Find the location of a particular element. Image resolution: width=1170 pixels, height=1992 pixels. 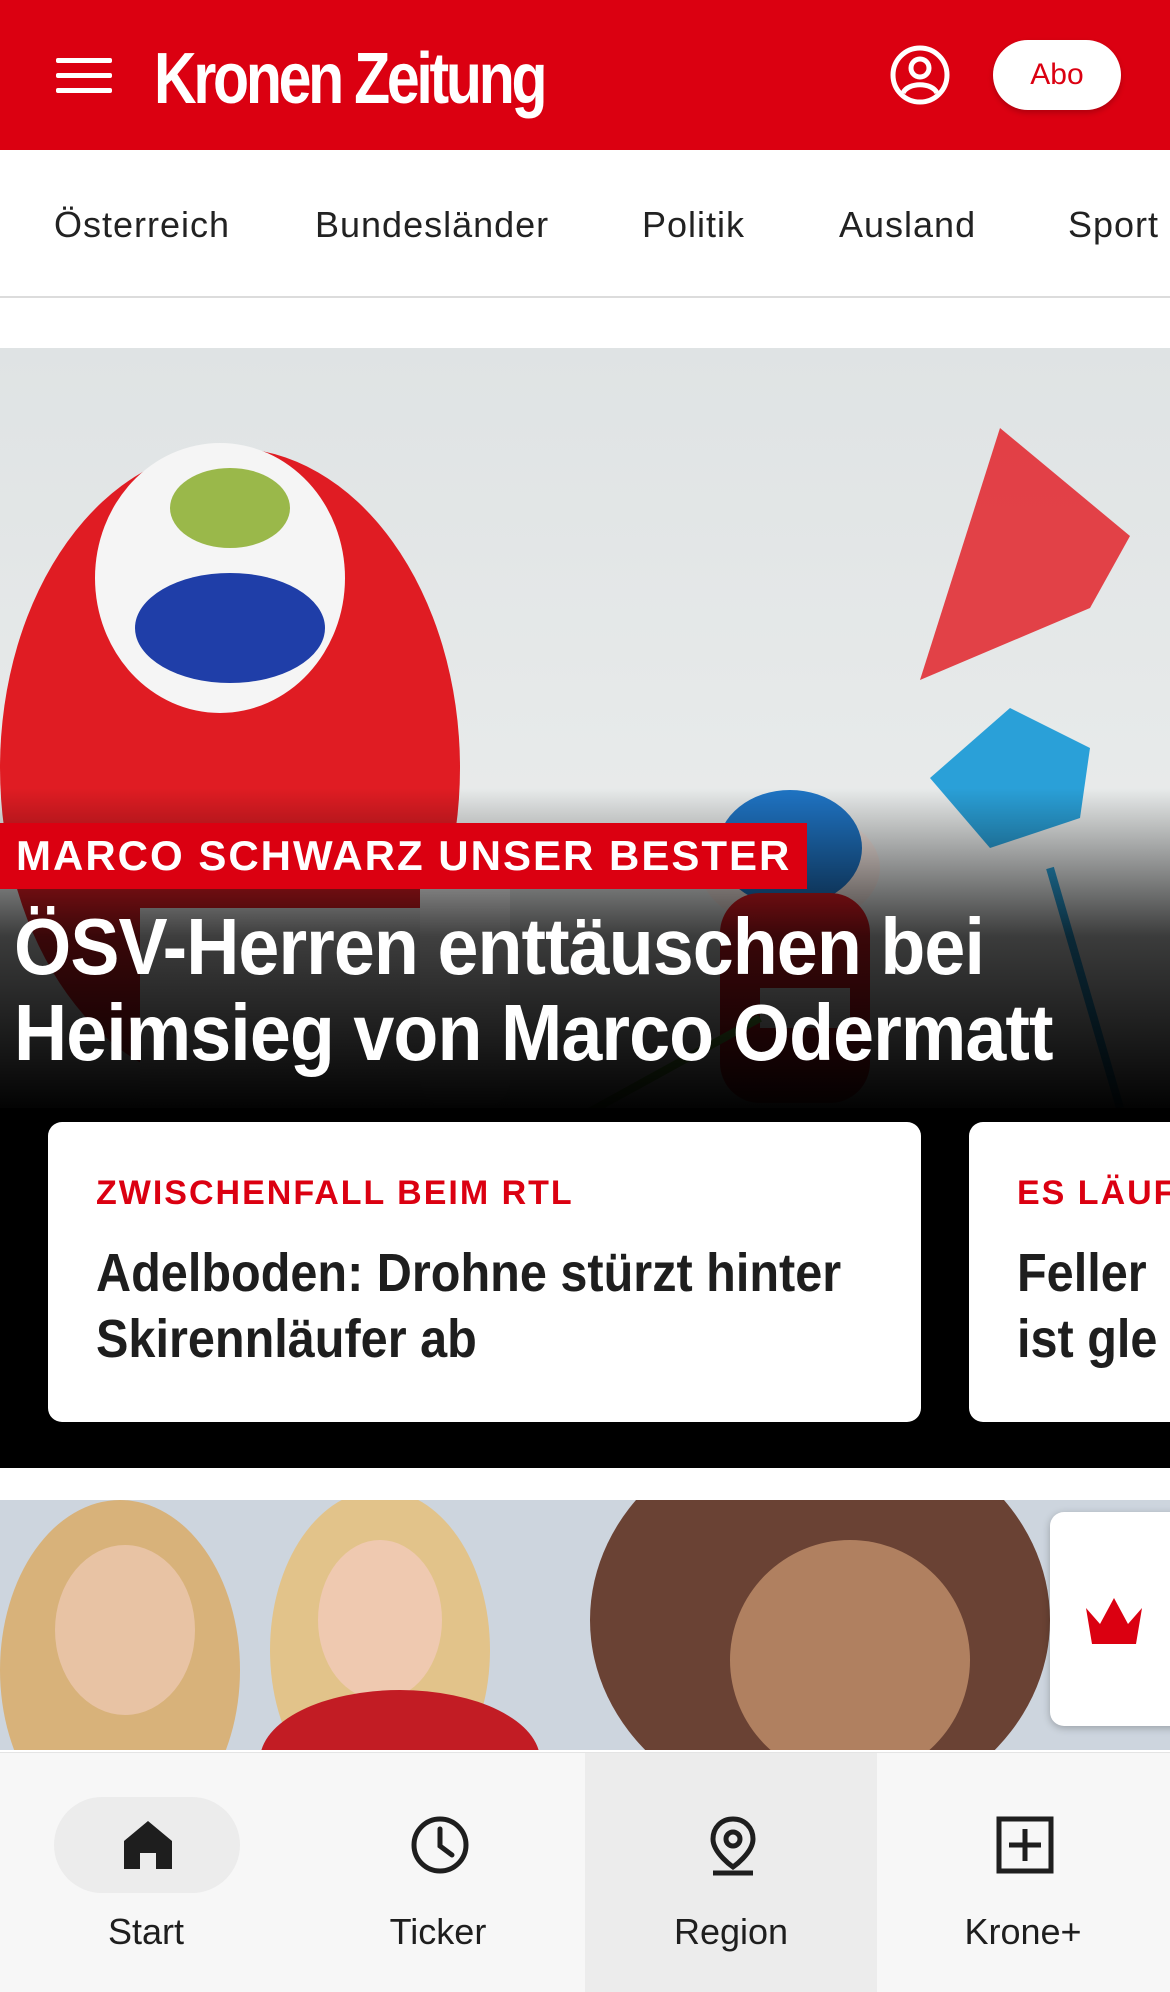

category-ausland: Ausland is located at coordinates (907, 225).